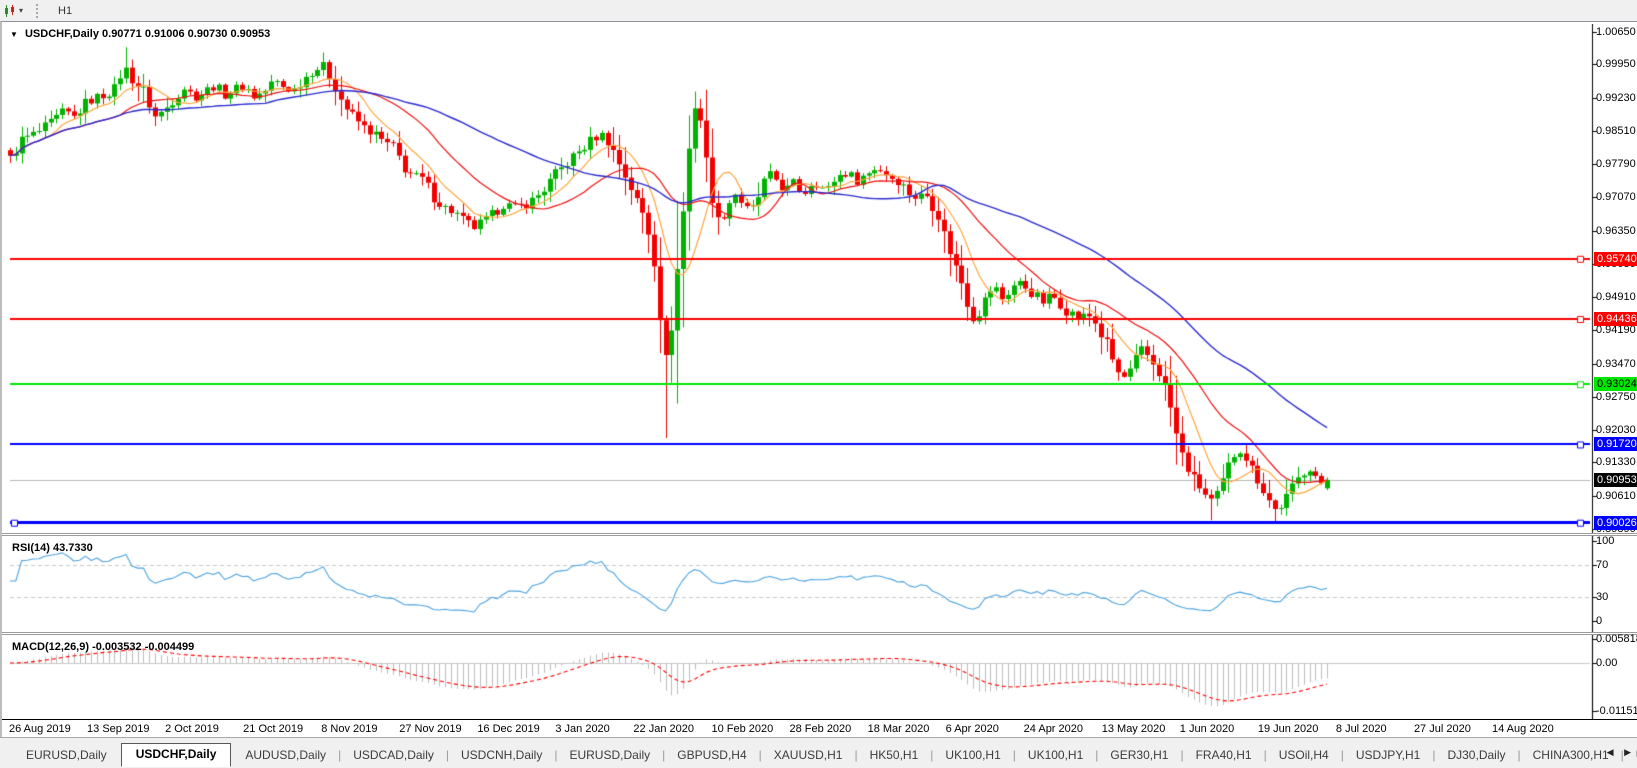  What do you see at coordinates (1616, 97) in the screenshot?
I see `price-axis-tick-label: 0.99230` at bounding box center [1616, 97].